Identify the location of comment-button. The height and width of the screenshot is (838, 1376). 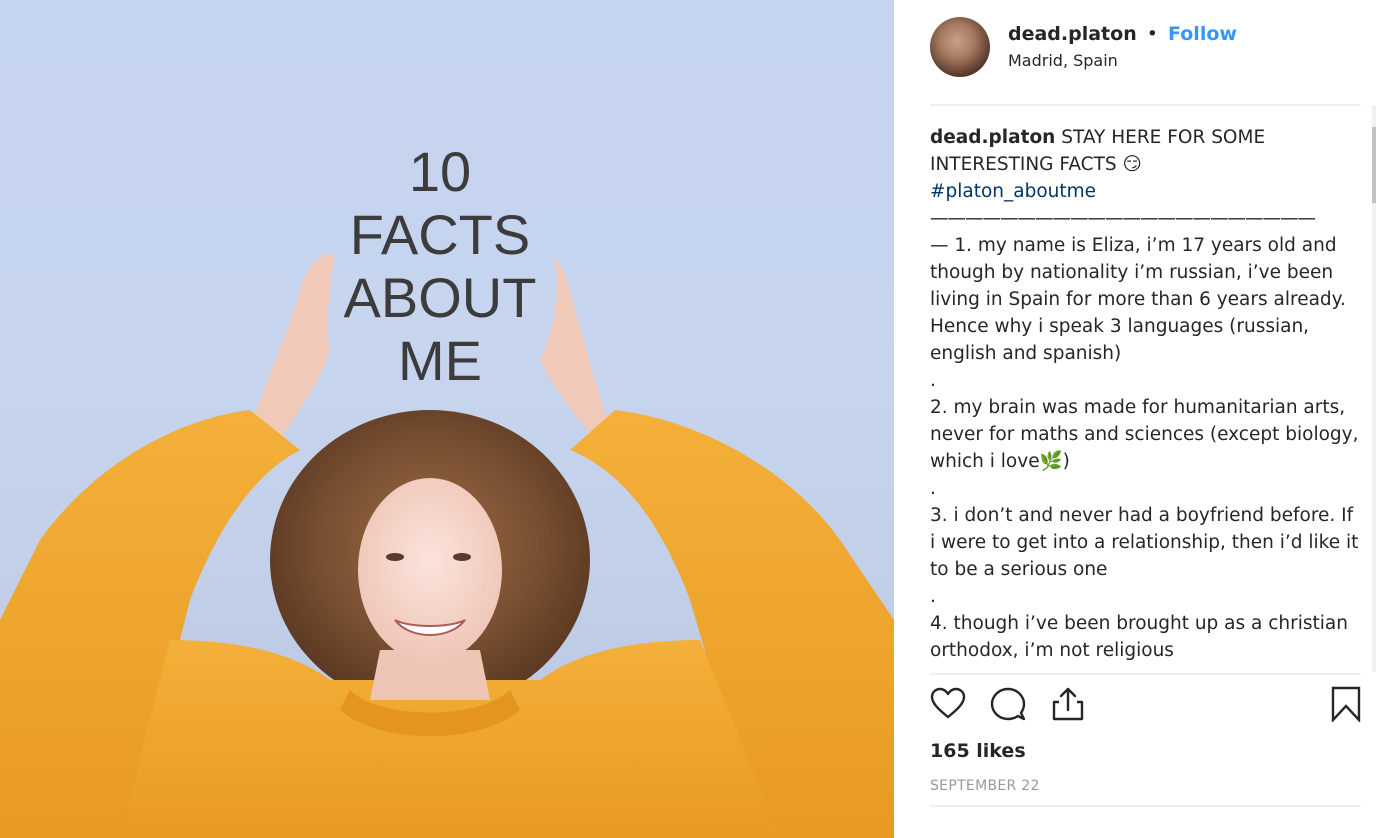
(1009, 706).